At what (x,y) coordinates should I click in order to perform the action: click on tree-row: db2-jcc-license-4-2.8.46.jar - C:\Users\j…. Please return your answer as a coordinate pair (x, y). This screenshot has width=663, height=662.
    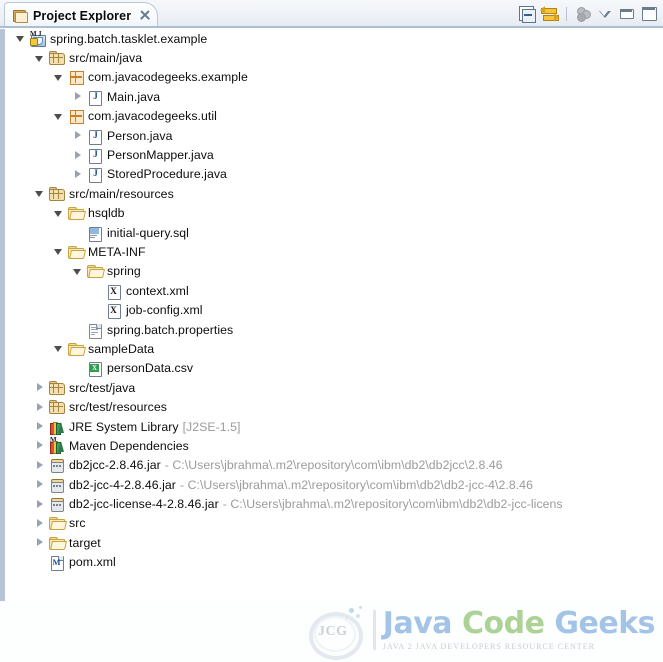
    Looking at the image, I should click on (334, 503).